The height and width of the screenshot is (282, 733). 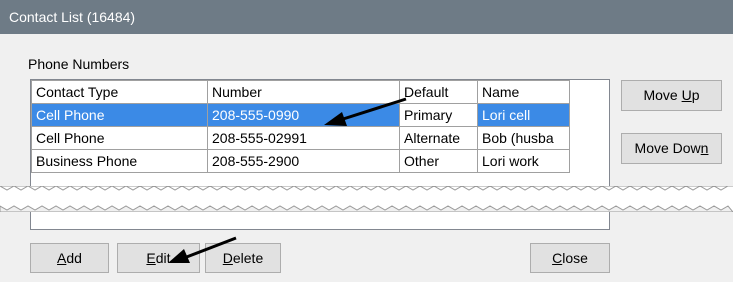 I want to click on cell-number: 208-555-2900, so click(x=303, y=161).